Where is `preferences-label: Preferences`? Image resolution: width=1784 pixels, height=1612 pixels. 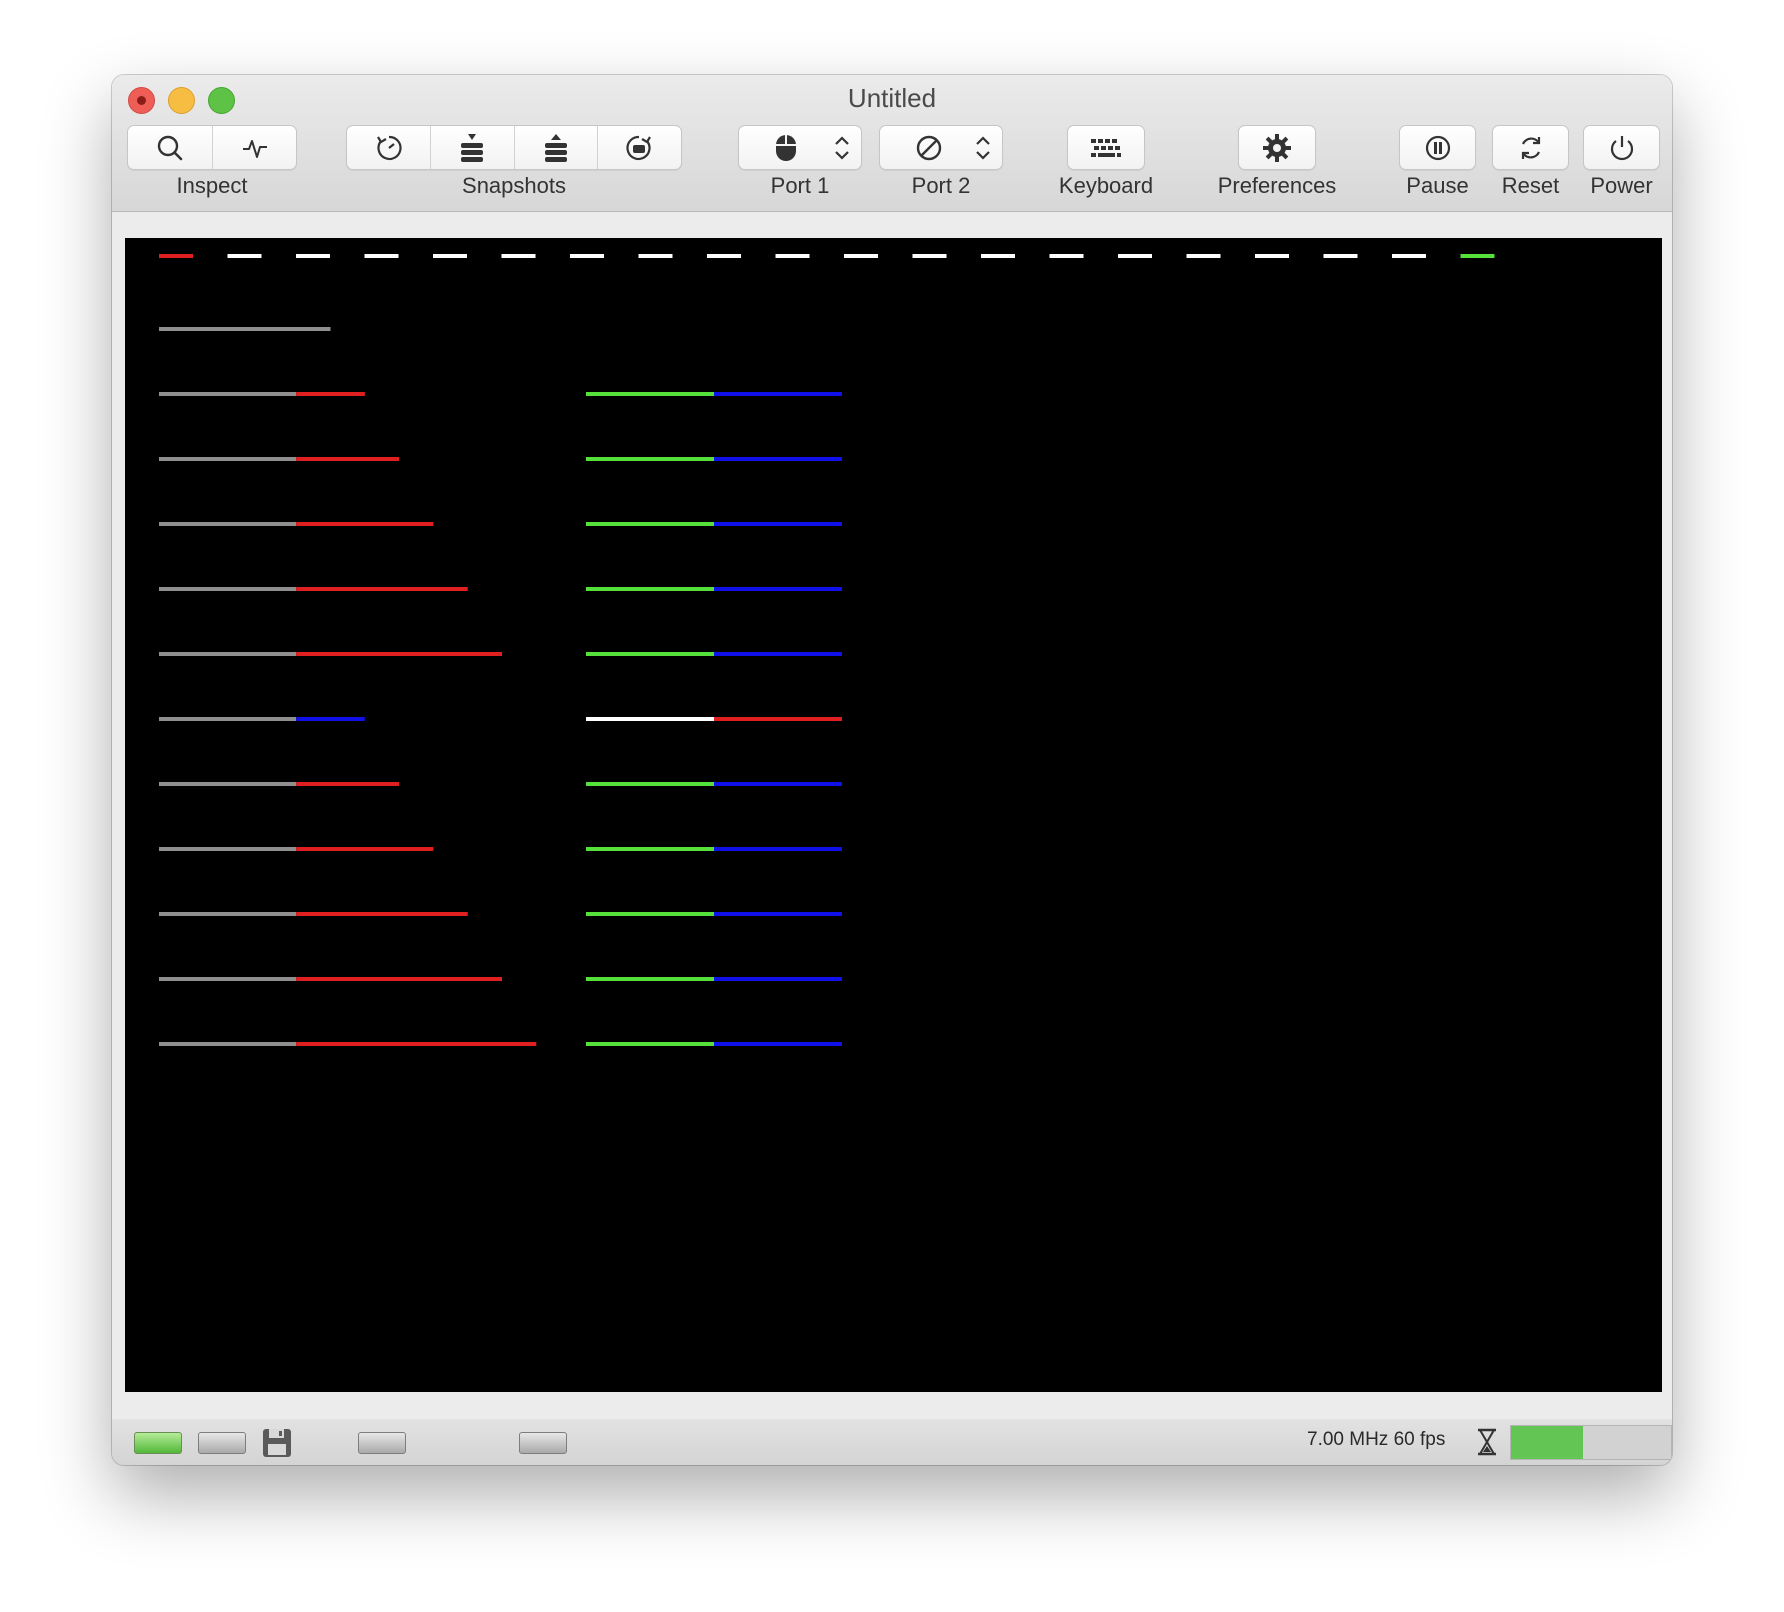 preferences-label: Preferences is located at coordinates (1277, 185).